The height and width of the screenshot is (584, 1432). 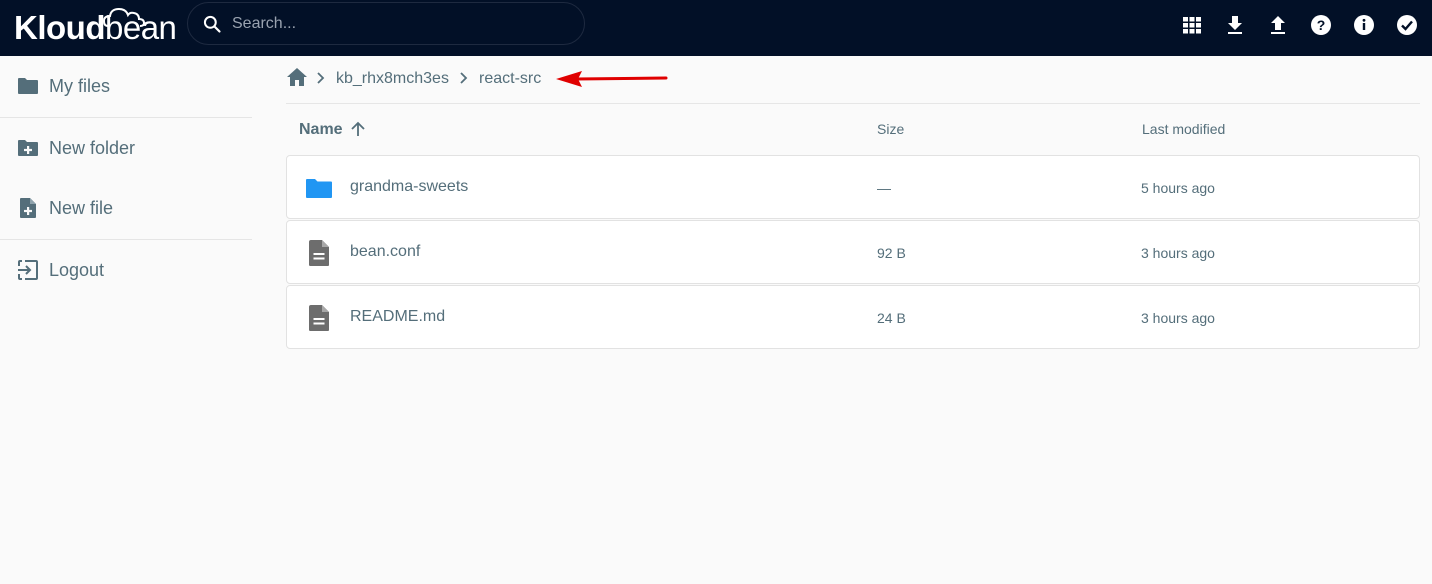 I want to click on annotation-arrow, so click(x=612, y=79).